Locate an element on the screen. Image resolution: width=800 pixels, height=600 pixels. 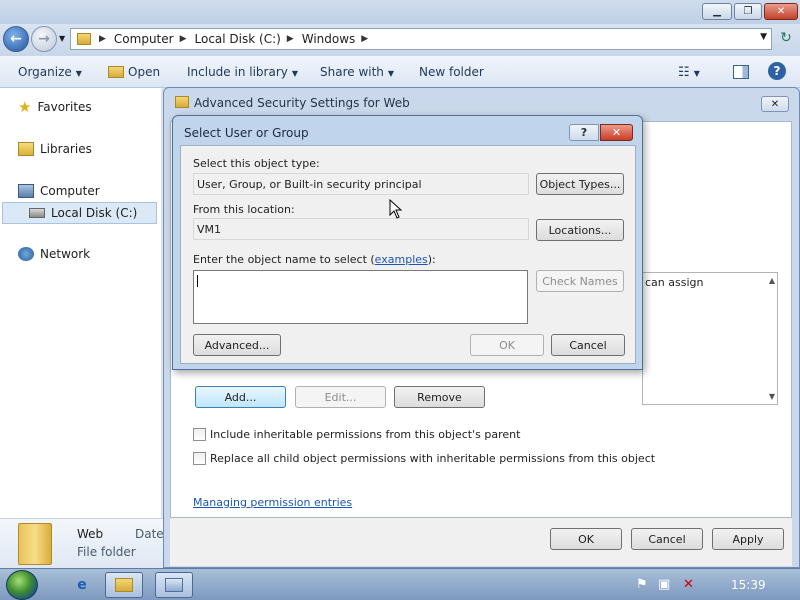
remove-button: Remove is located at coordinates (439, 397).